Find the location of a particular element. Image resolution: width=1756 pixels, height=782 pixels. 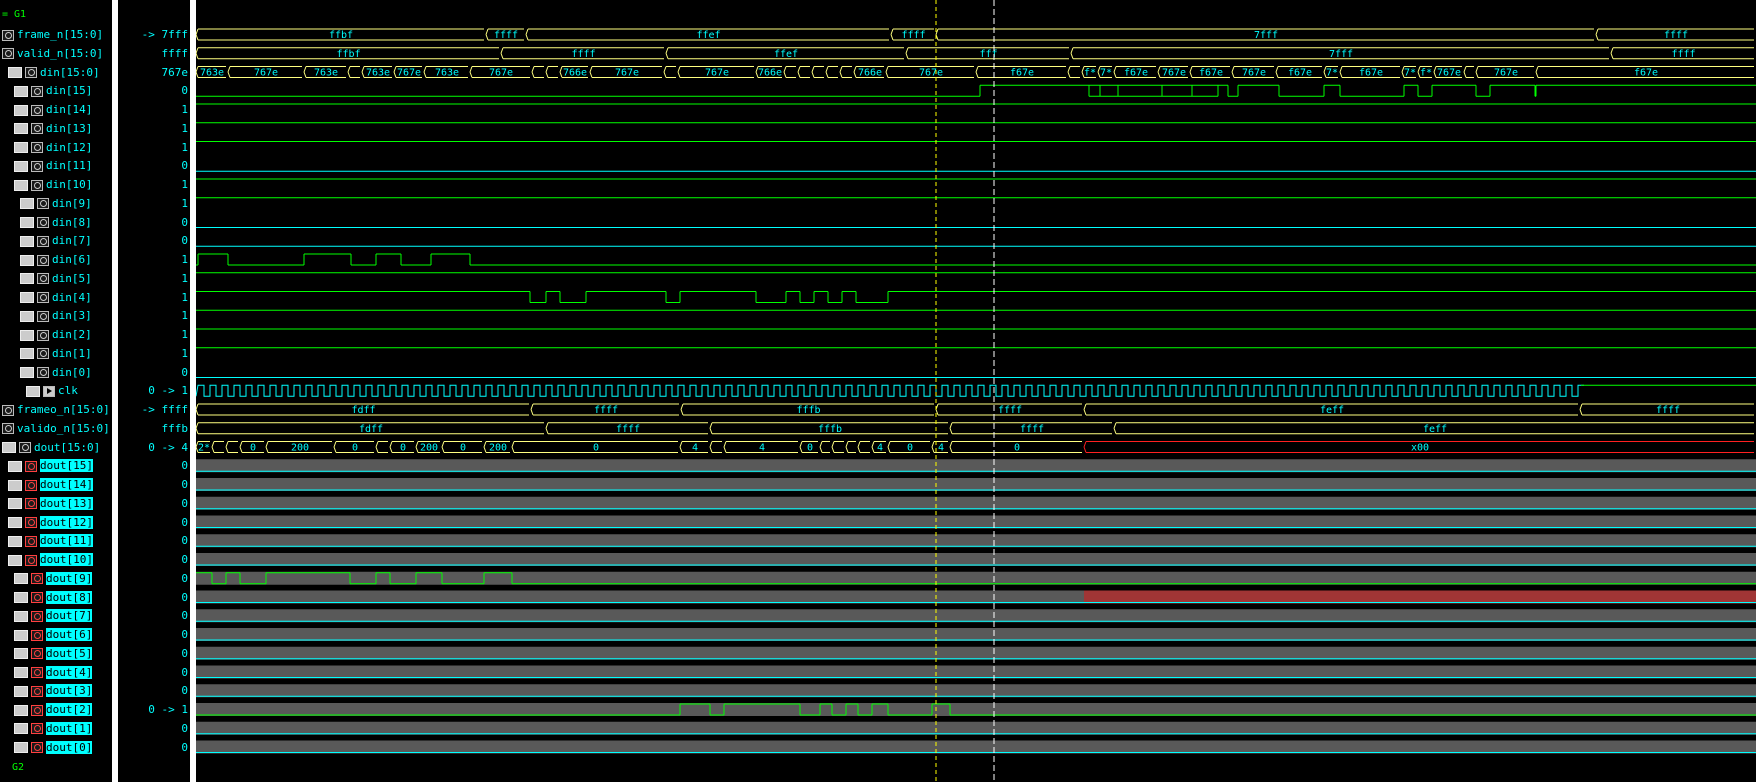

signal-name-dout-13: dout[13] is located at coordinates (50, 503).